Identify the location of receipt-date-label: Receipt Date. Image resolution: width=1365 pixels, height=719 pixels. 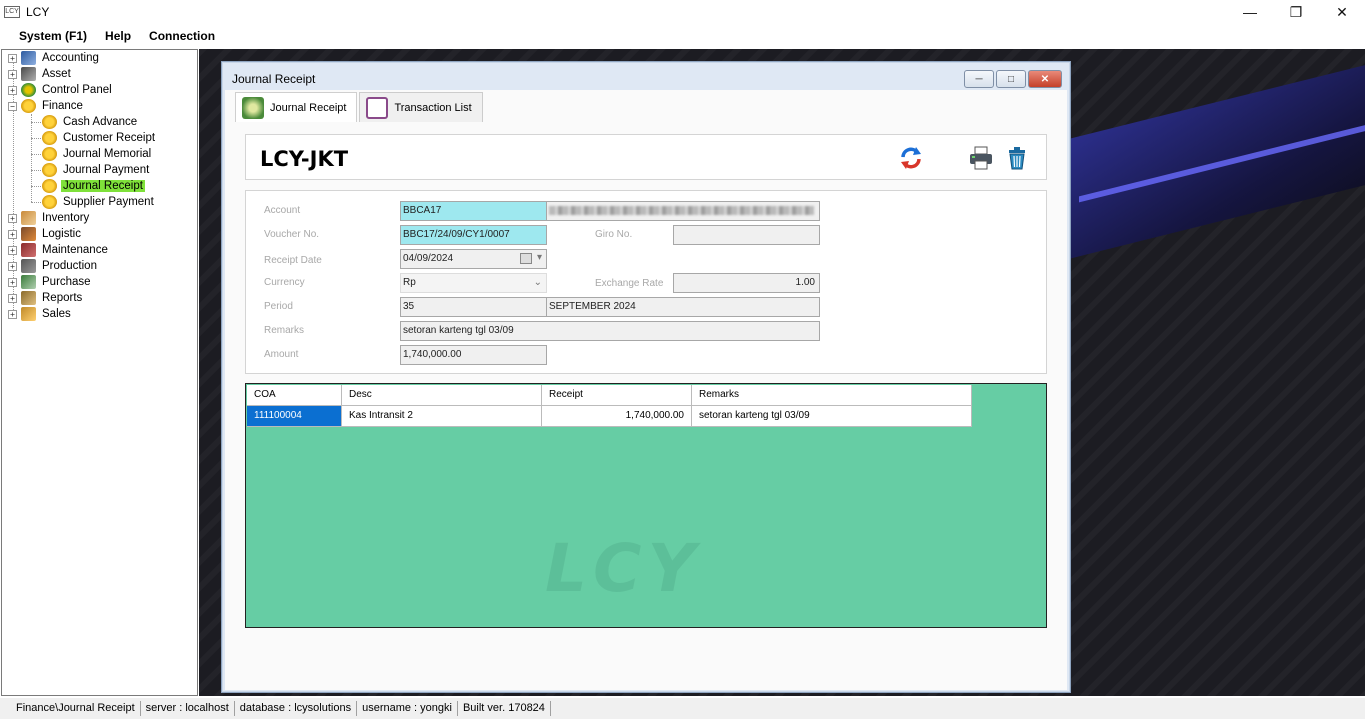
(293, 260).